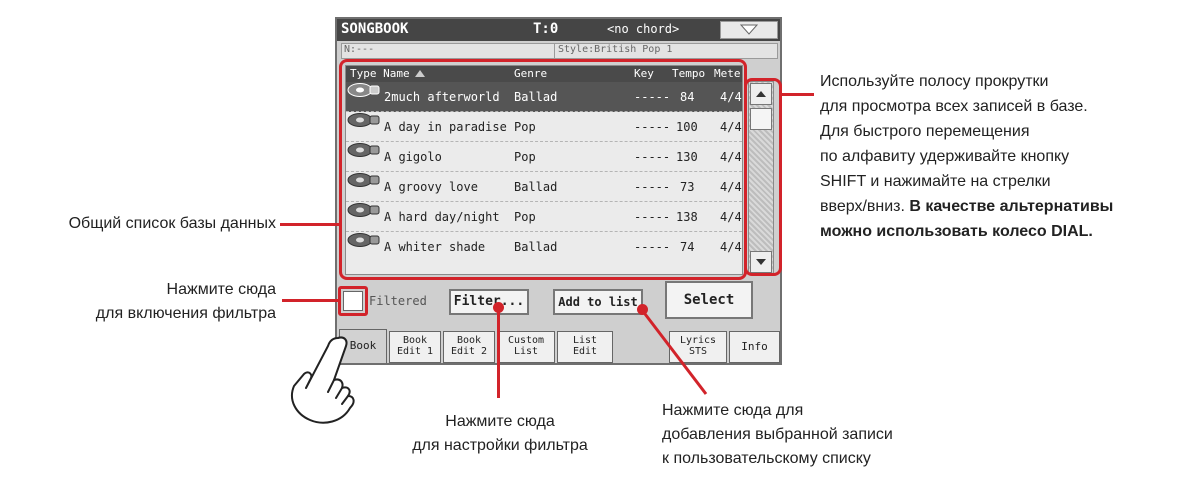 This screenshot has width=1201, height=479. I want to click on annotation-line: для просмотра всех записей в базе., so click(954, 106).